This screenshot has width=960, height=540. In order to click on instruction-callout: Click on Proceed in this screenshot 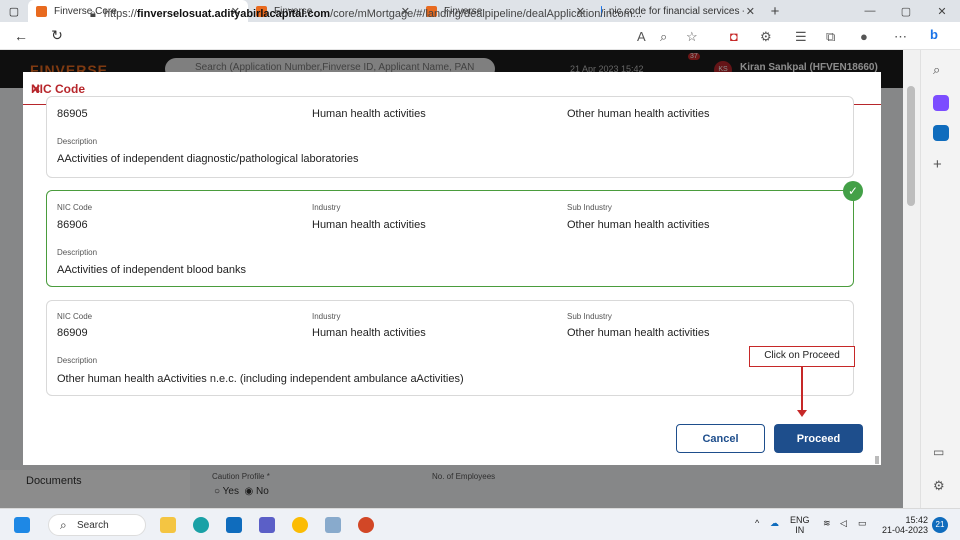, I will do `click(802, 356)`.